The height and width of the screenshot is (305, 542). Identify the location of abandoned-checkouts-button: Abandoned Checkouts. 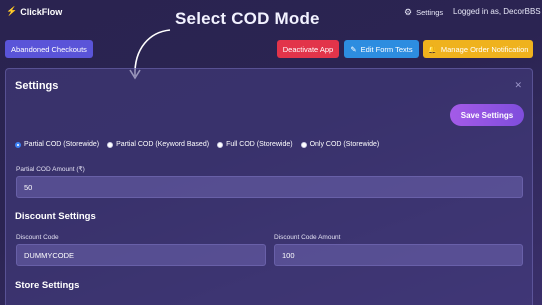
(49, 49).